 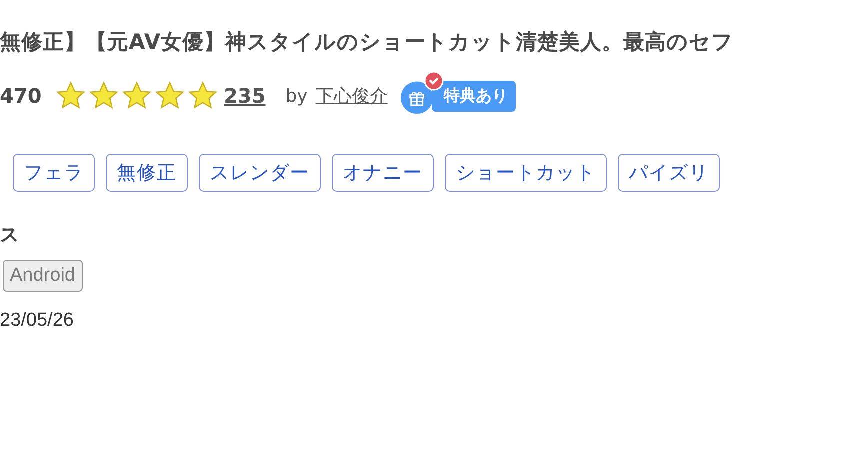 What do you see at coordinates (383, 173) in the screenshot?
I see `tag-link: オナニー` at bounding box center [383, 173].